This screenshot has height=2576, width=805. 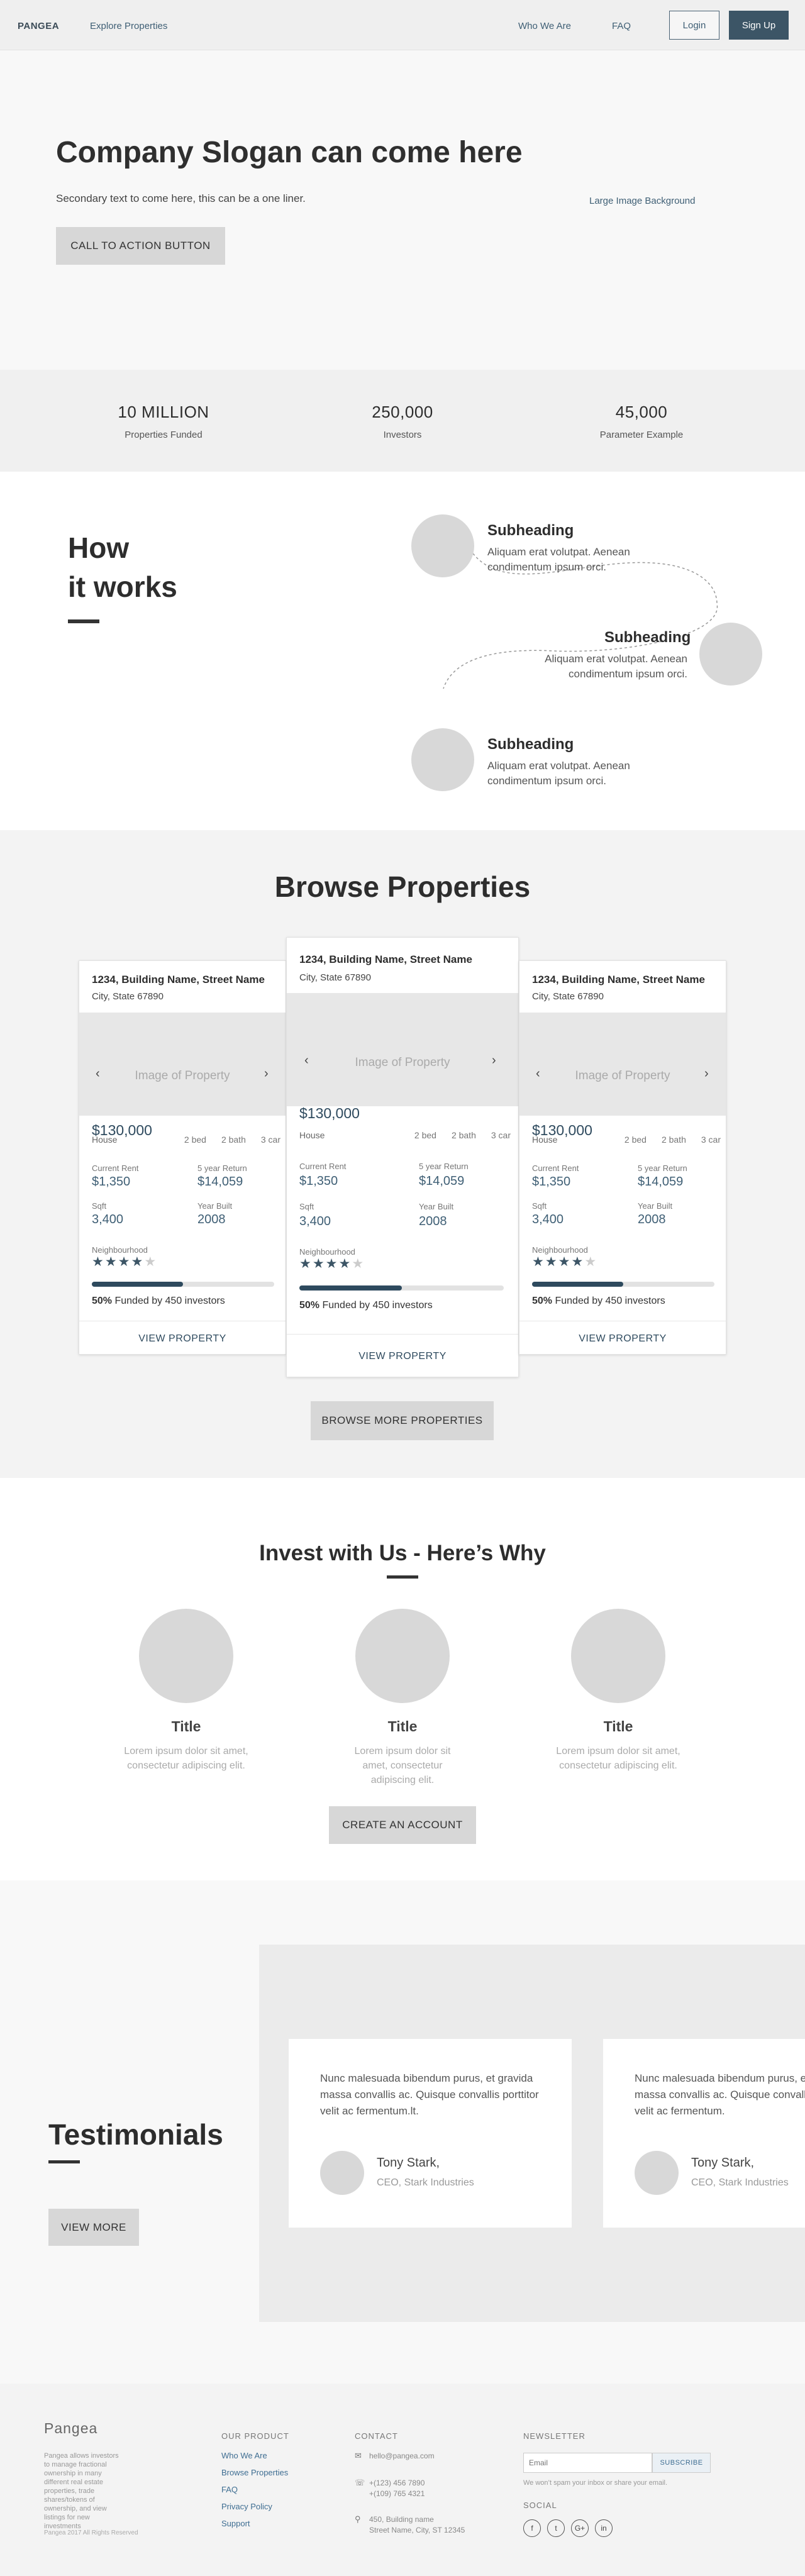 What do you see at coordinates (246, 2506) in the screenshot?
I see `footer-link: Privacy Policy` at bounding box center [246, 2506].